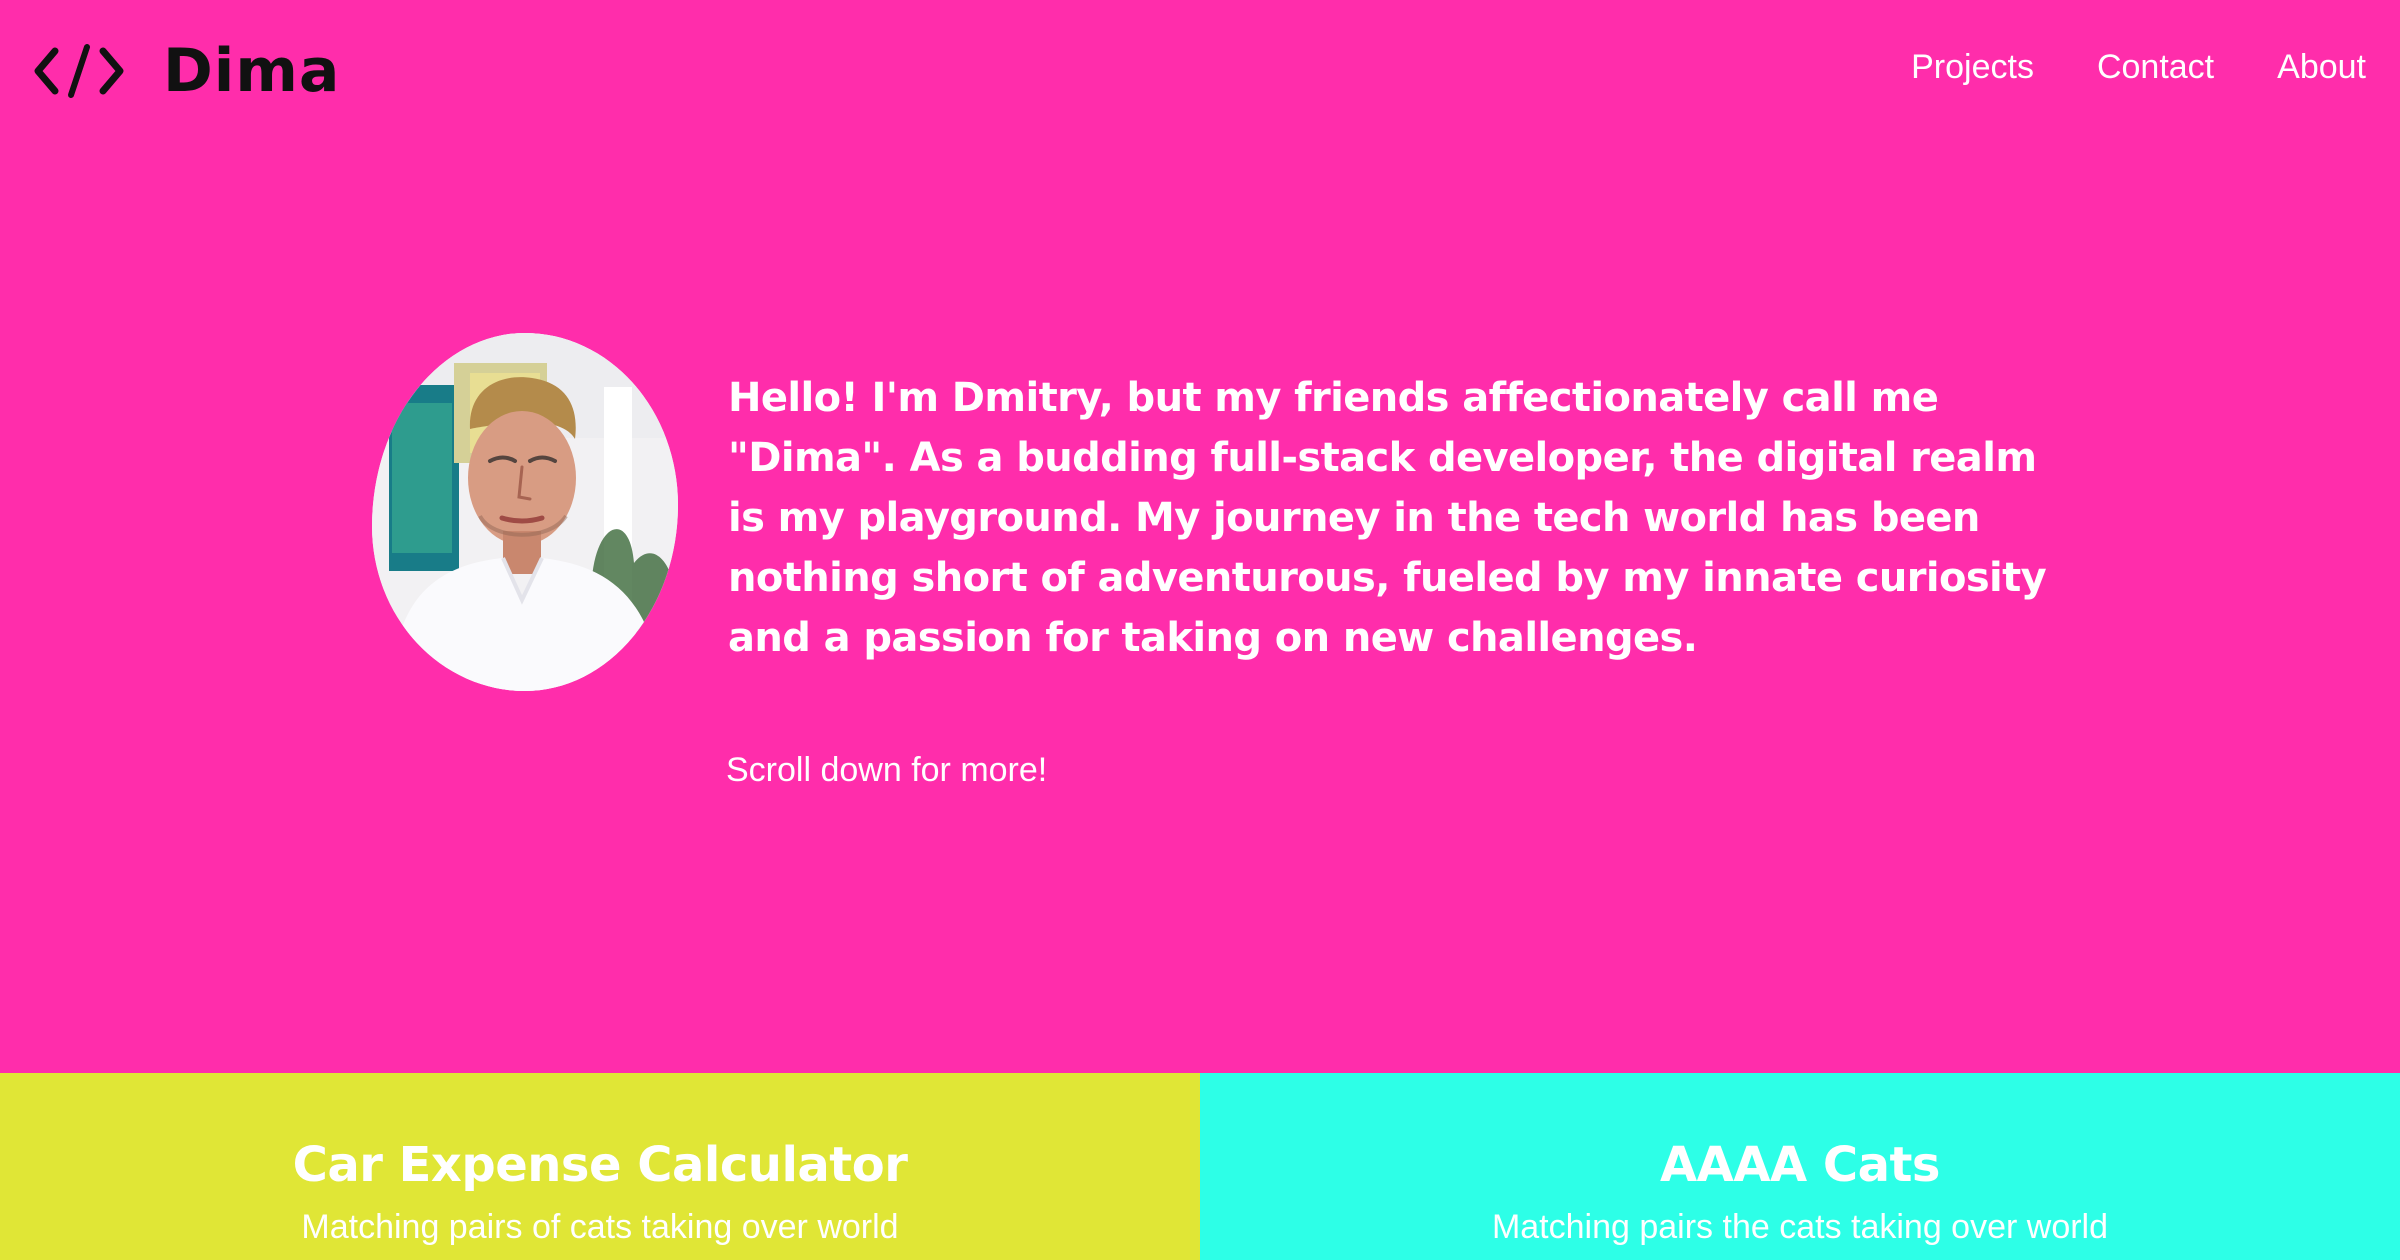 The image size is (2400, 1260). Describe the element at coordinates (887, 770) in the screenshot. I see `scroll-hint: Scroll down for more!` at that location.